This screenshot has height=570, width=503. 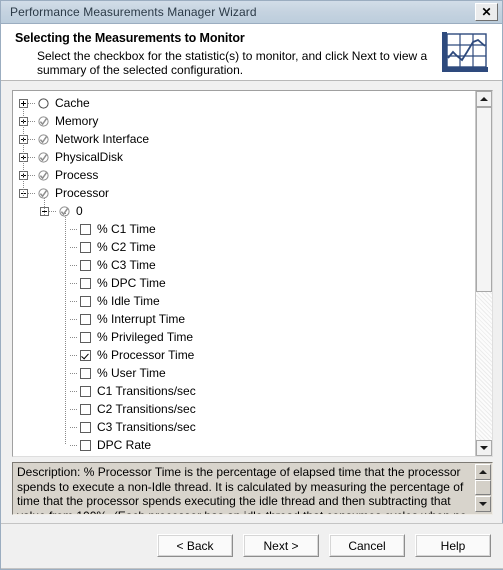 I want to click on tree-node-label: % Interrupt Time, so click(x=141, y=319).